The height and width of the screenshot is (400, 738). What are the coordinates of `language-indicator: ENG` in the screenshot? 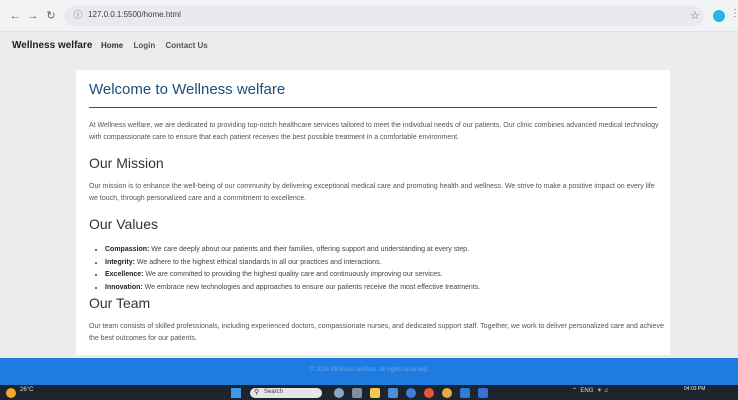 It's located at (586, 391).